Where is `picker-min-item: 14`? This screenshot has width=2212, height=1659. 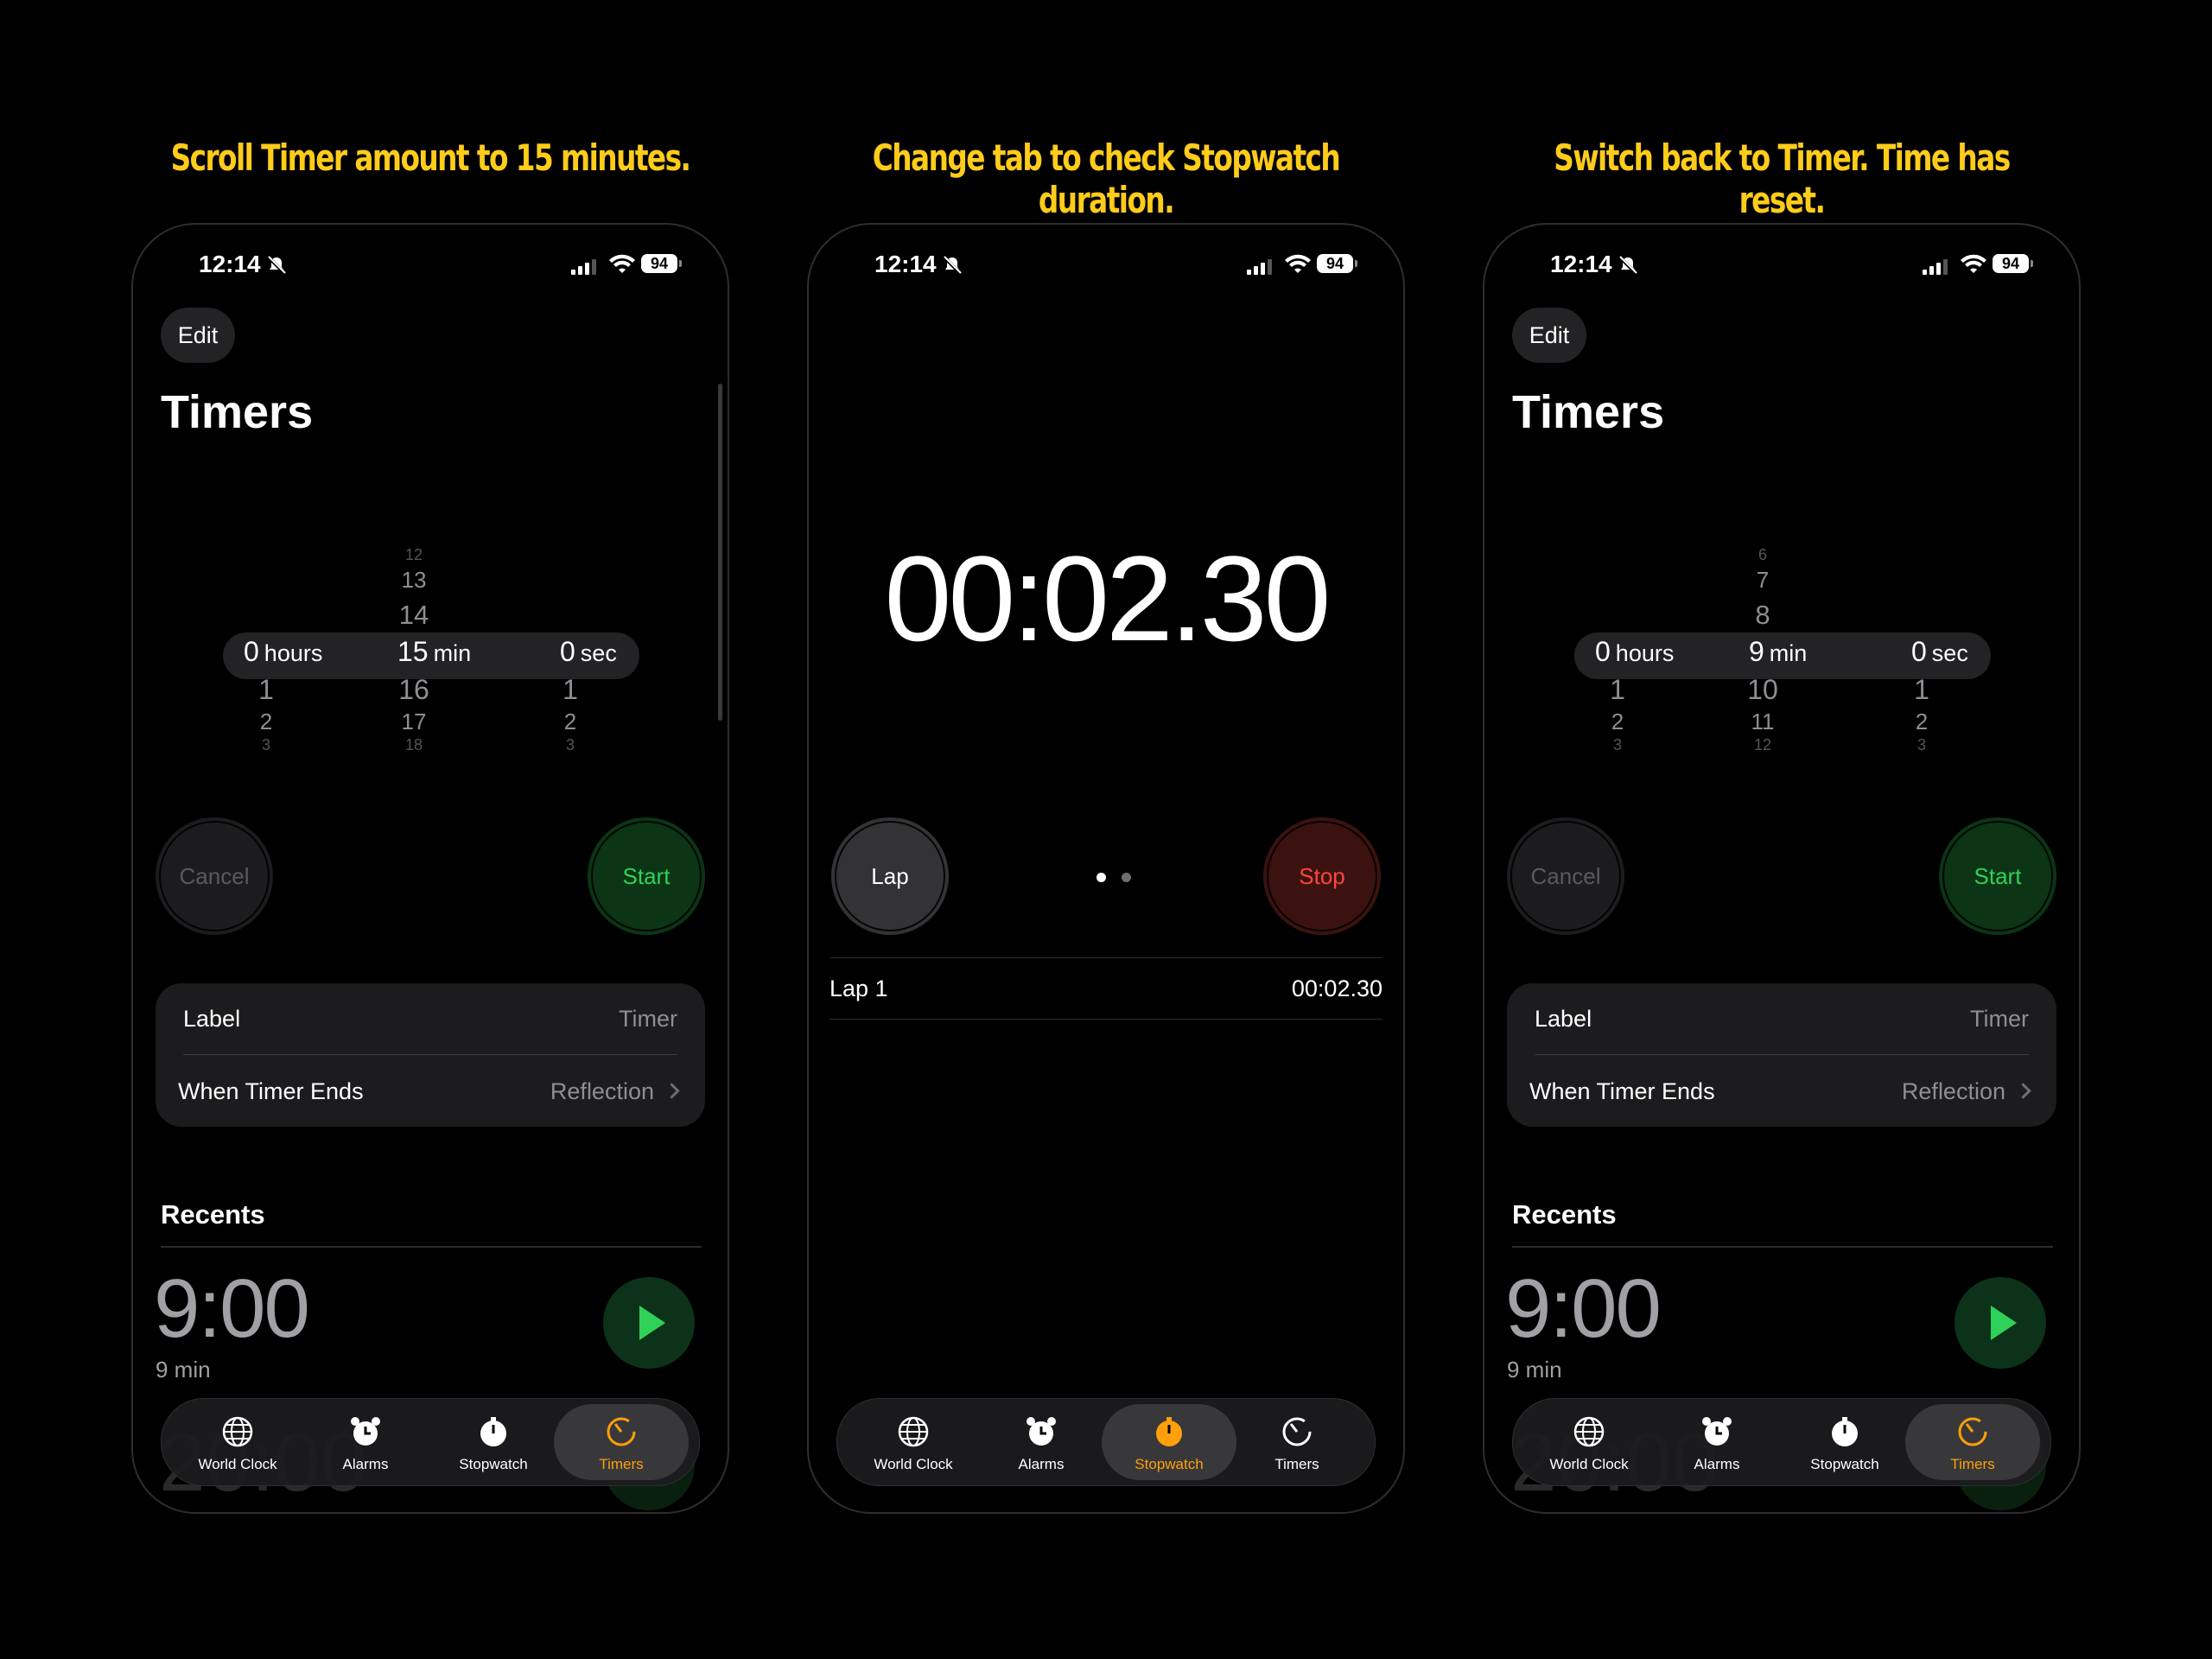
picker-min-item: 14 is located at coordinates (413, 615).